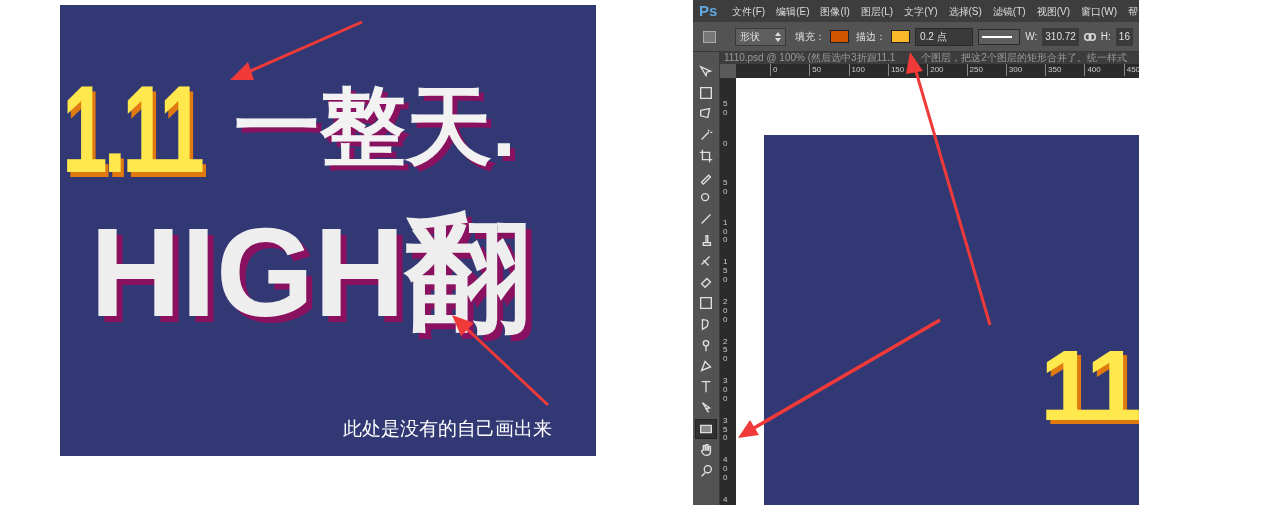 This screenshot has height=512, width=1280. I want to click on menu-item: 图像(I), so click(835, 11).